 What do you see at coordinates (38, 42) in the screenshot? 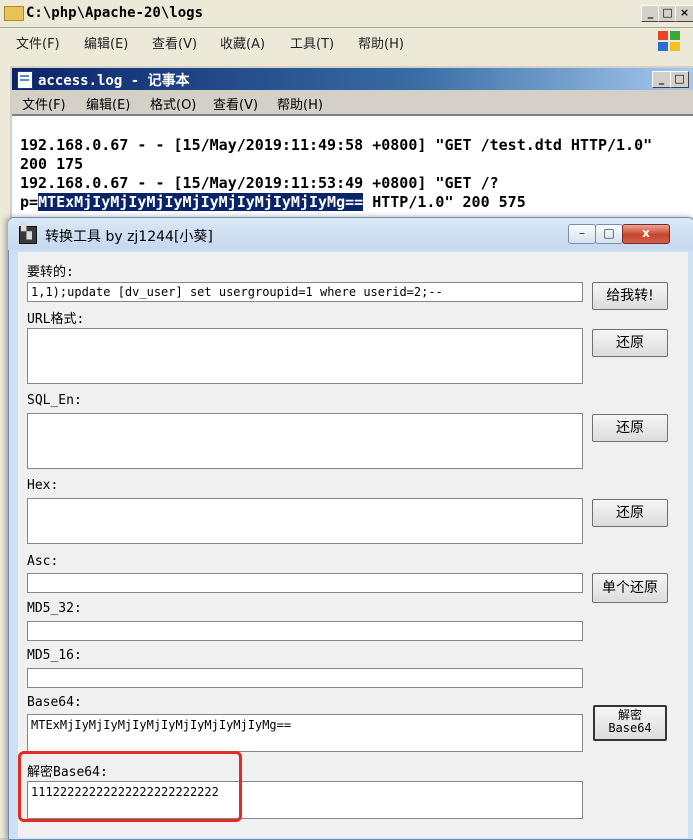
I see `menu-file: 文件(F)` at bounding box center [38, 42].